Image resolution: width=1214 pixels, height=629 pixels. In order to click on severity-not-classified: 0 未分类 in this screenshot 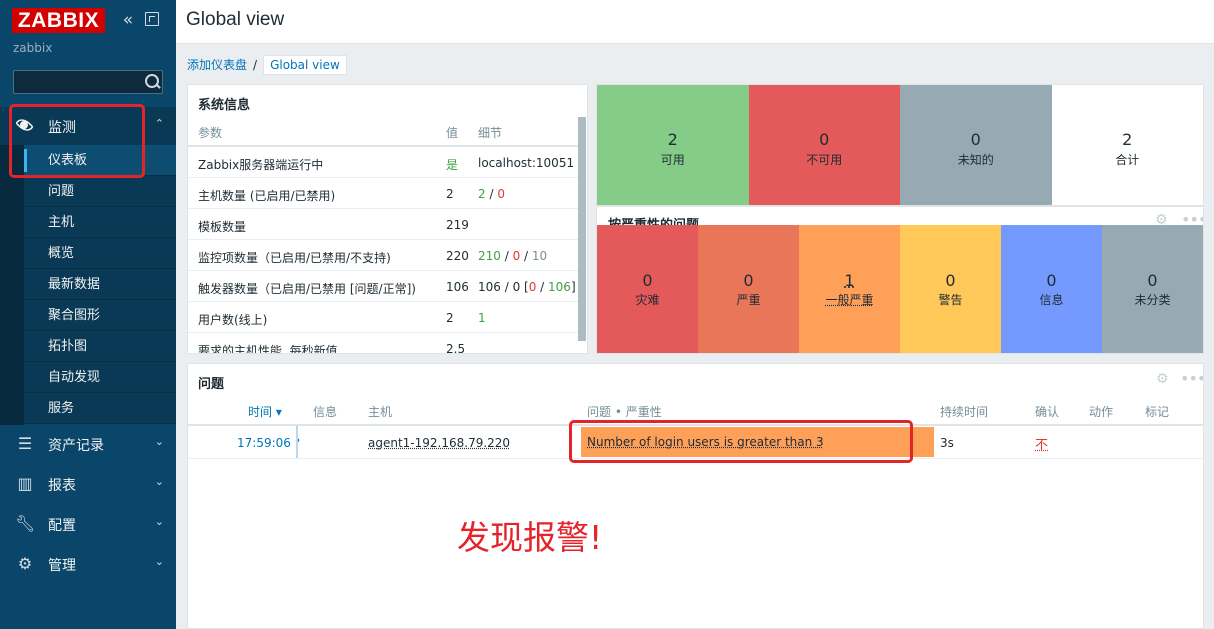, I will do `click(1152, 289)`.